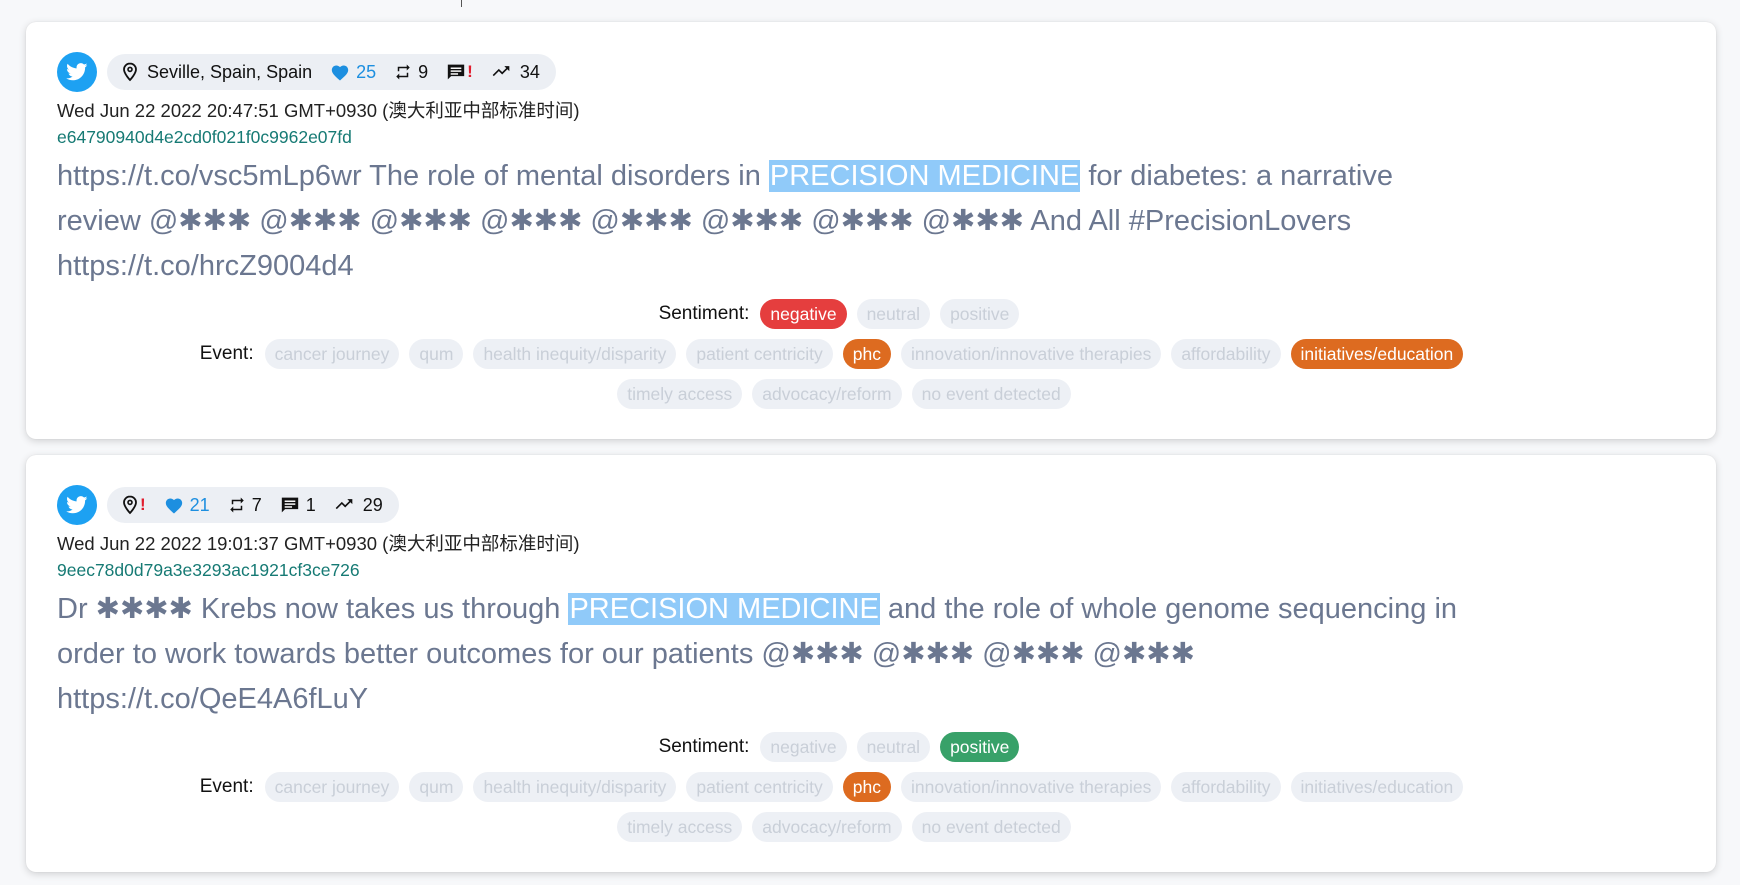 The image size is (1740, 885). Describe the element at coordinates (411, 72) in the screenshot. I see `retweets-stat: 9` at that location.